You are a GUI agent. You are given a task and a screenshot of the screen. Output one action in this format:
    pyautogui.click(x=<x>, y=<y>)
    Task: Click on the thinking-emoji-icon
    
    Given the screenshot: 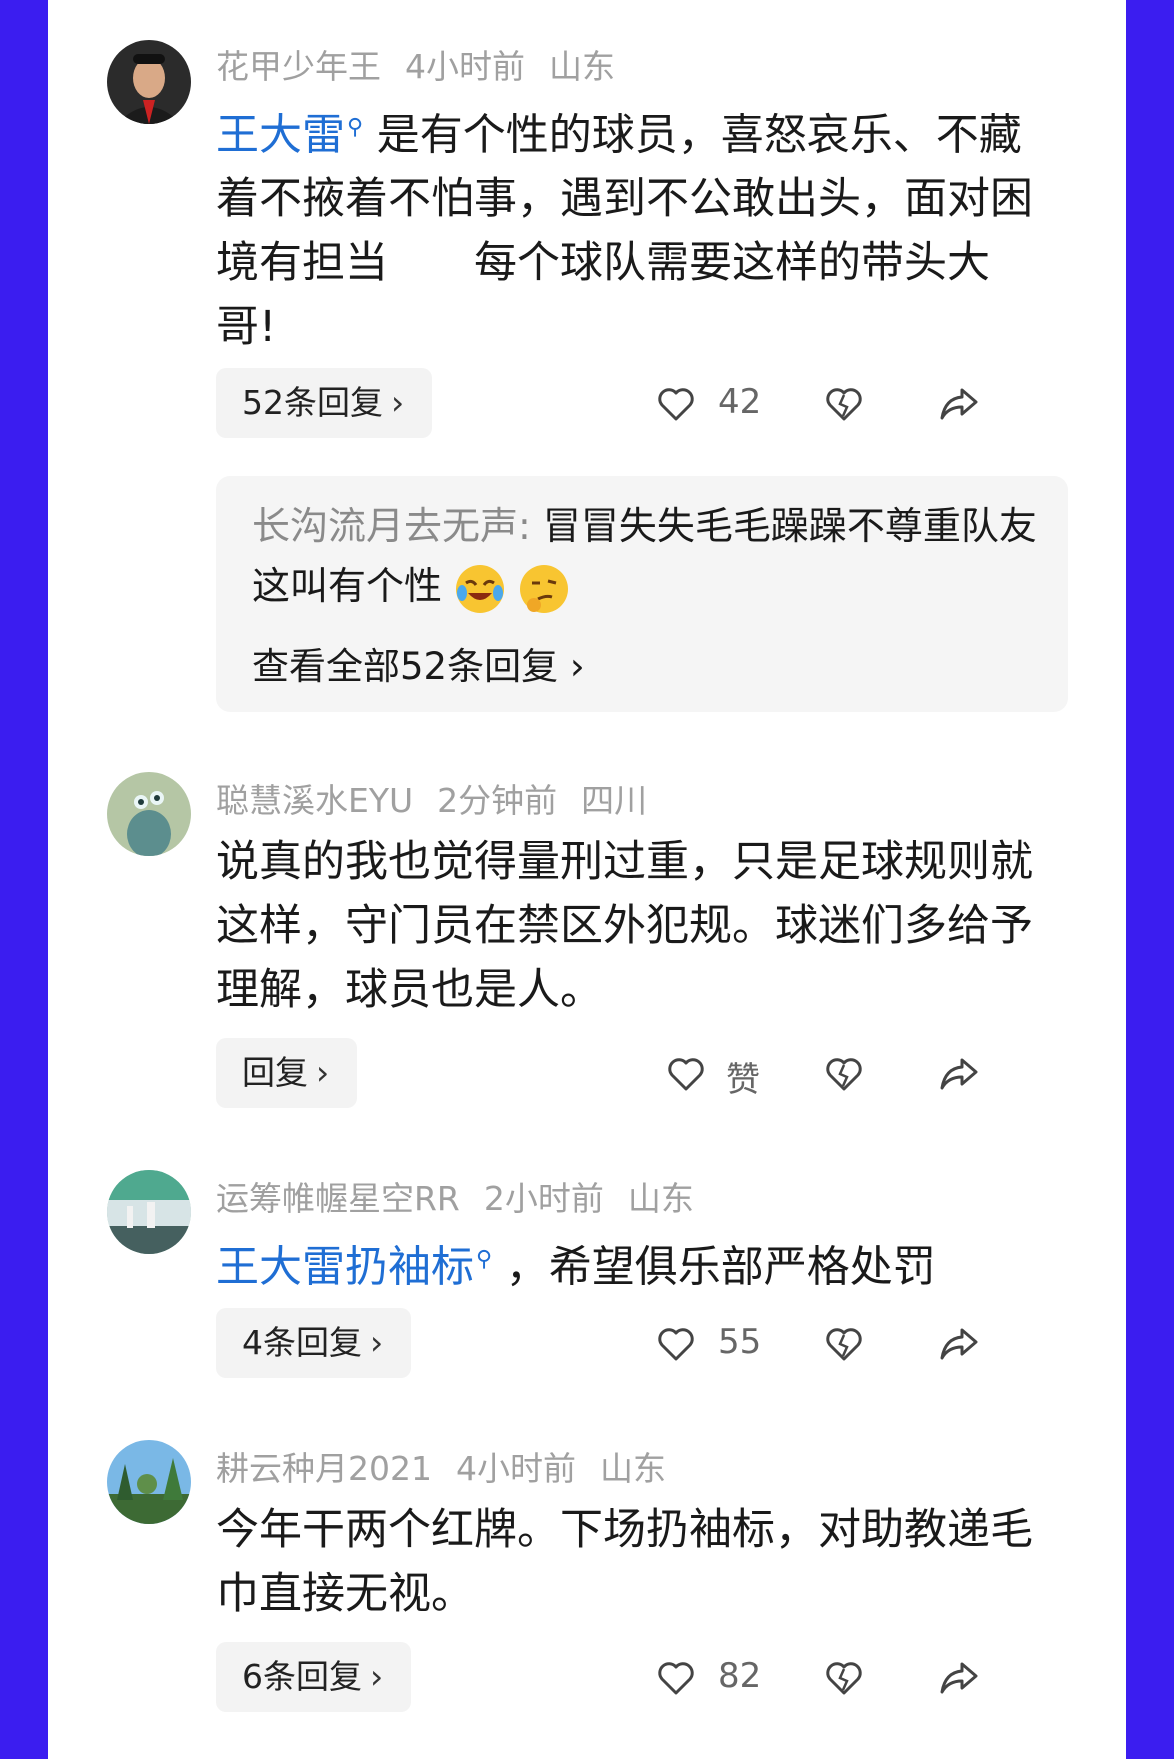 What is the action you would take?
    pyautogui.click(x=544, y=588)
    